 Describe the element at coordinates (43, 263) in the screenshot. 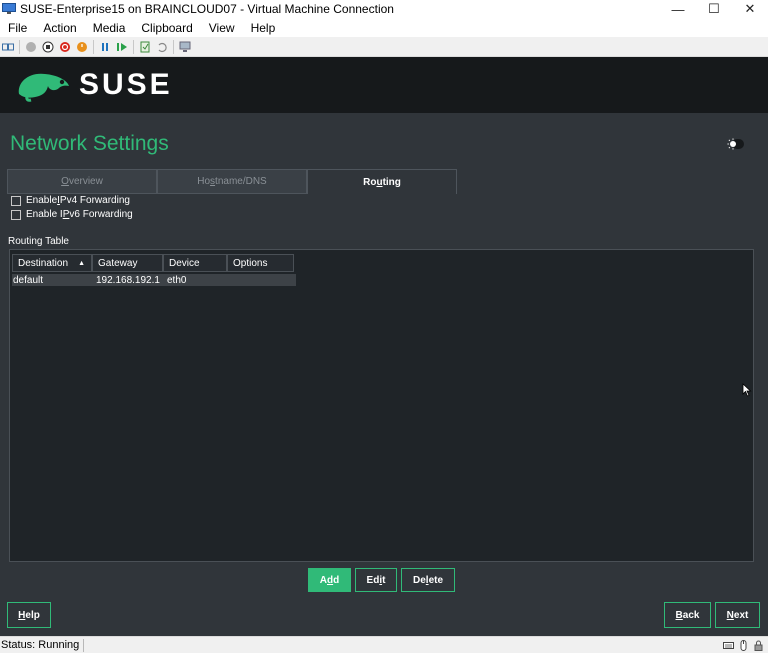

I see `column-header-label: Destination` at that location.